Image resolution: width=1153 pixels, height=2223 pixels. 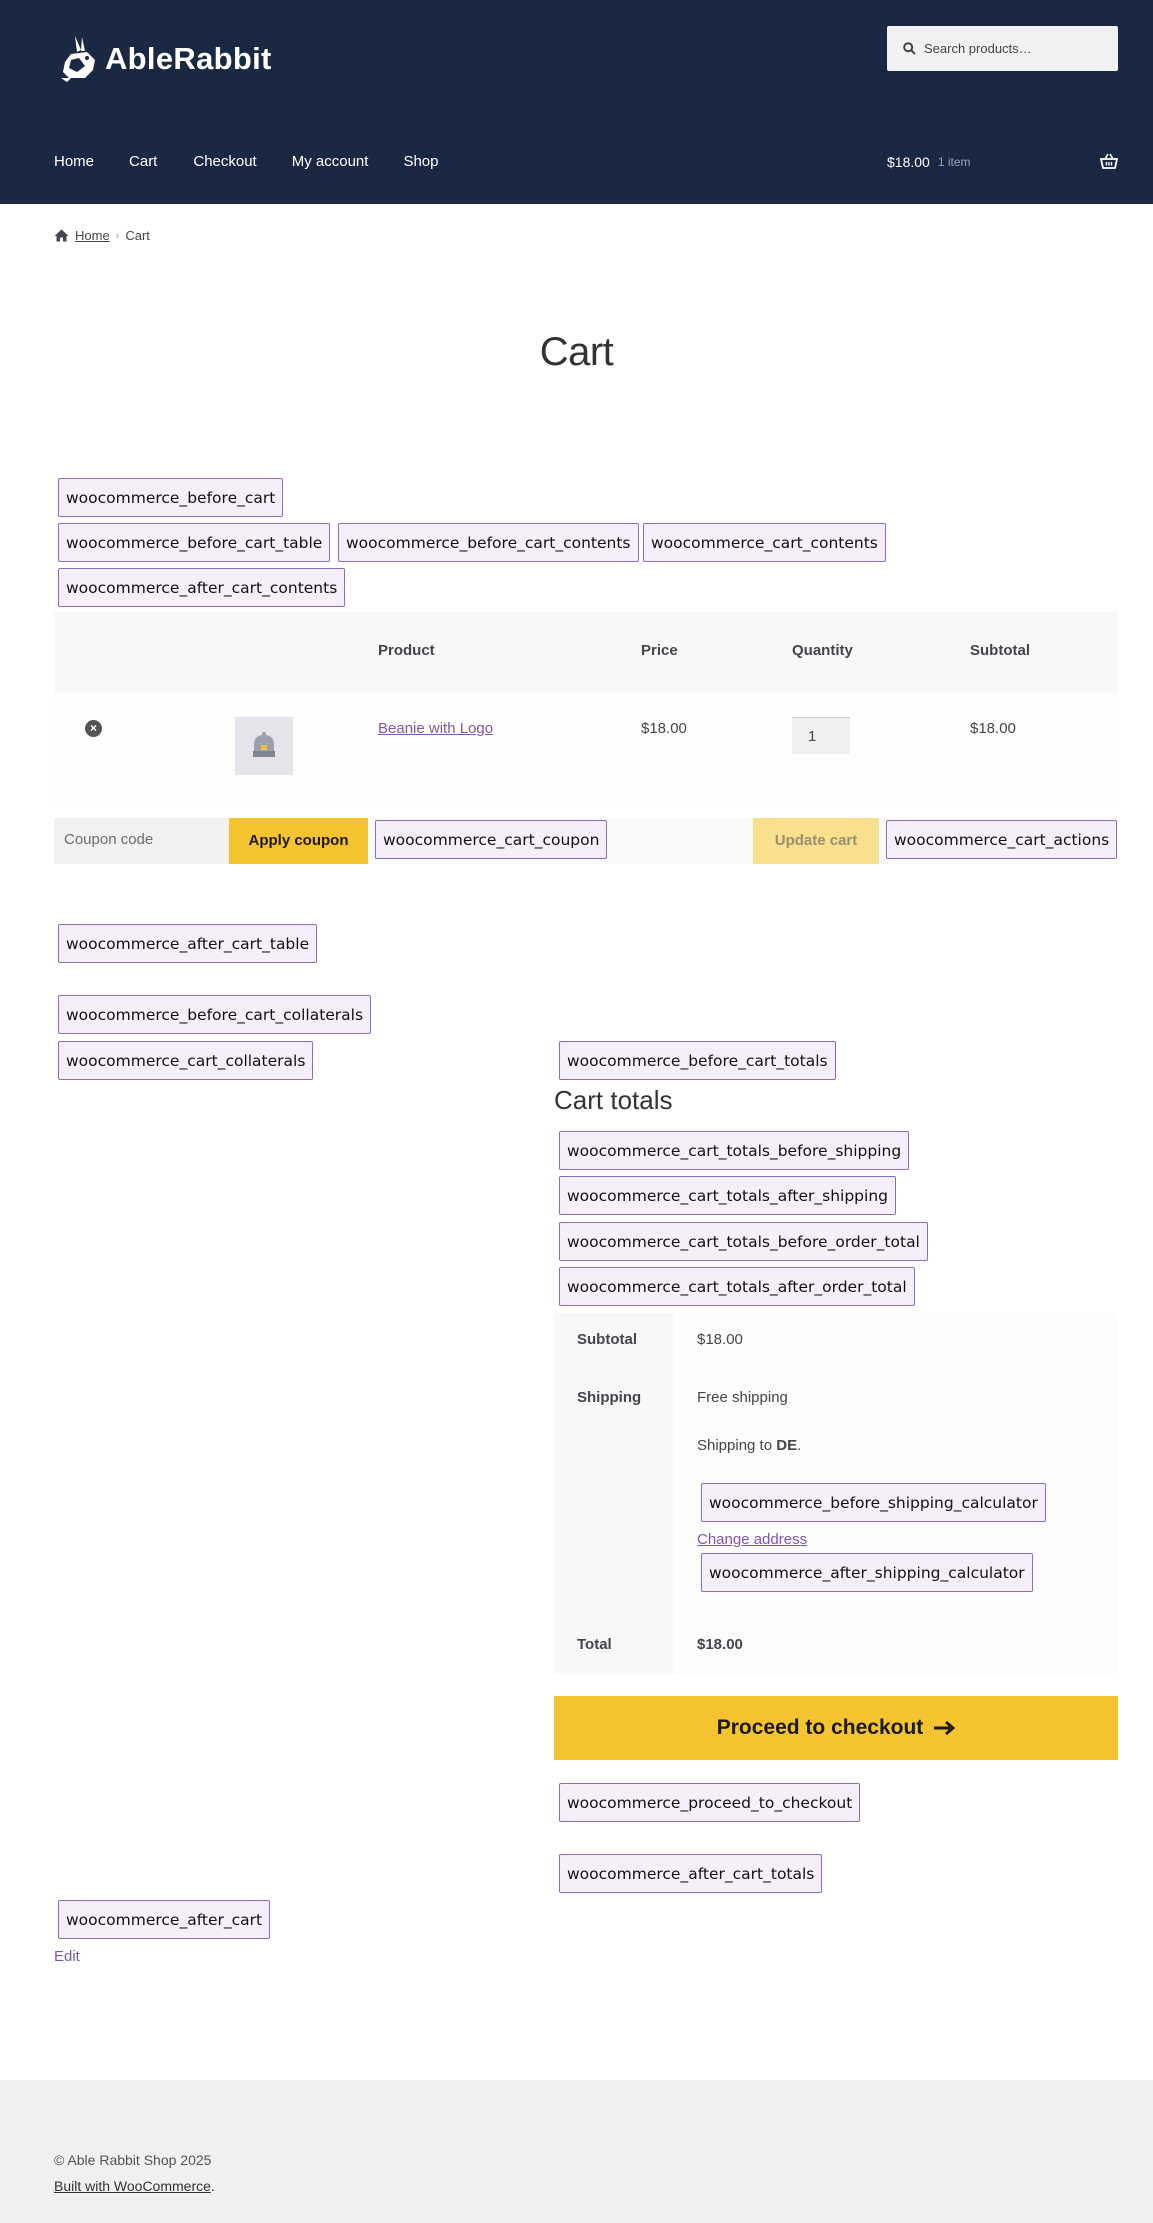 I want to click on totals-row-subtotal: Subtotal $18.00, so click(x=836, y=1341).